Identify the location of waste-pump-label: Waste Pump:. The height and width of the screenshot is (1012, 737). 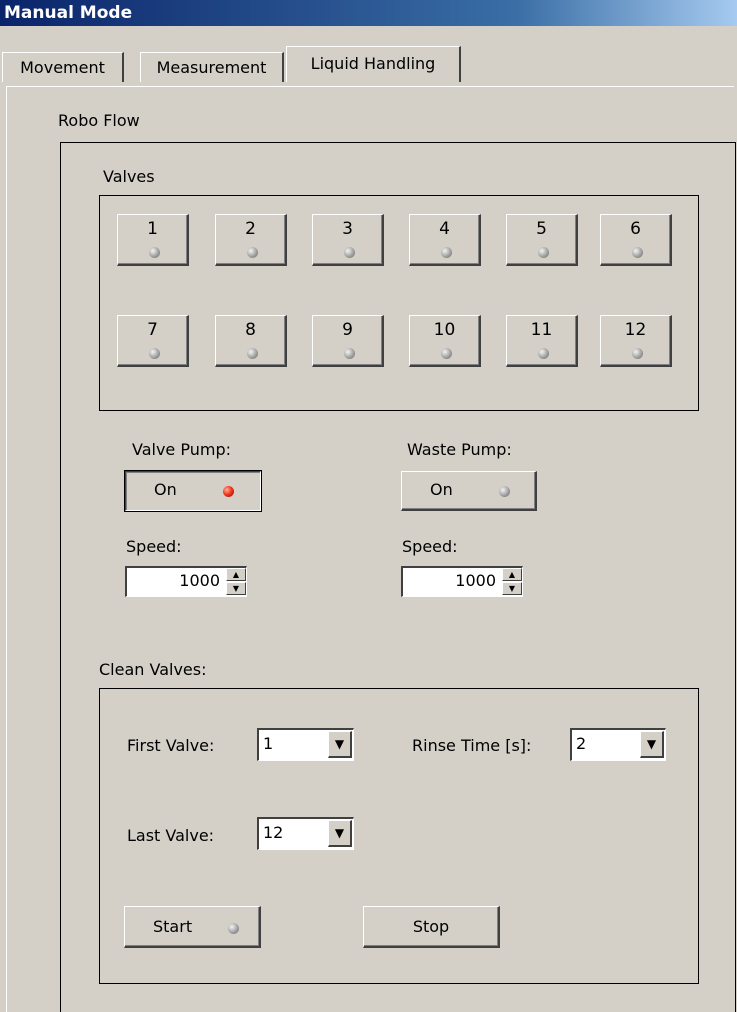
(459, 449).